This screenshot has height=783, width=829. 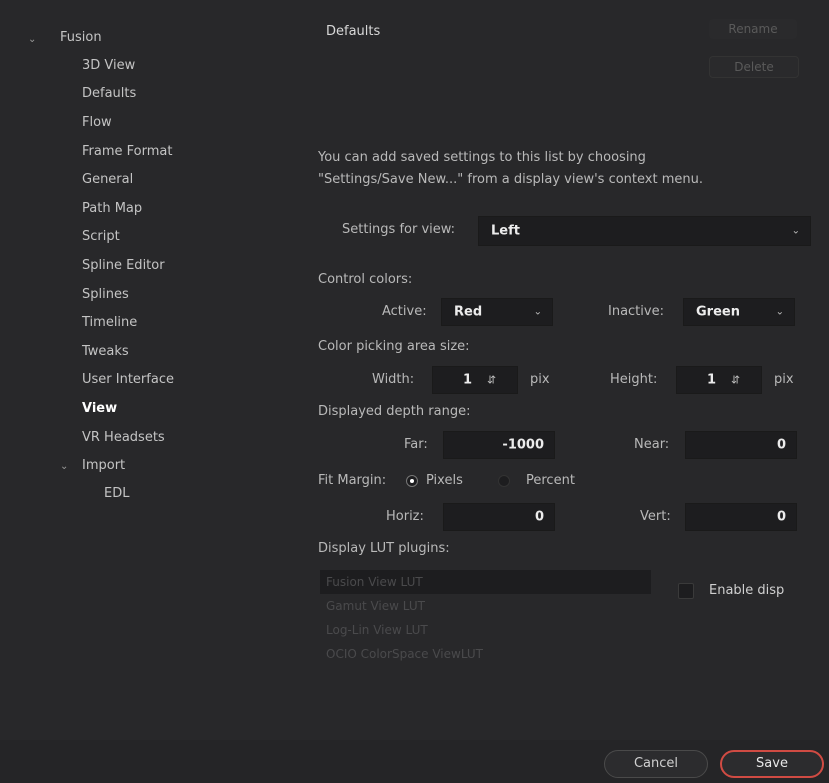 I want to click on settings-for-view-value: Left, so click(x=505, y=231).